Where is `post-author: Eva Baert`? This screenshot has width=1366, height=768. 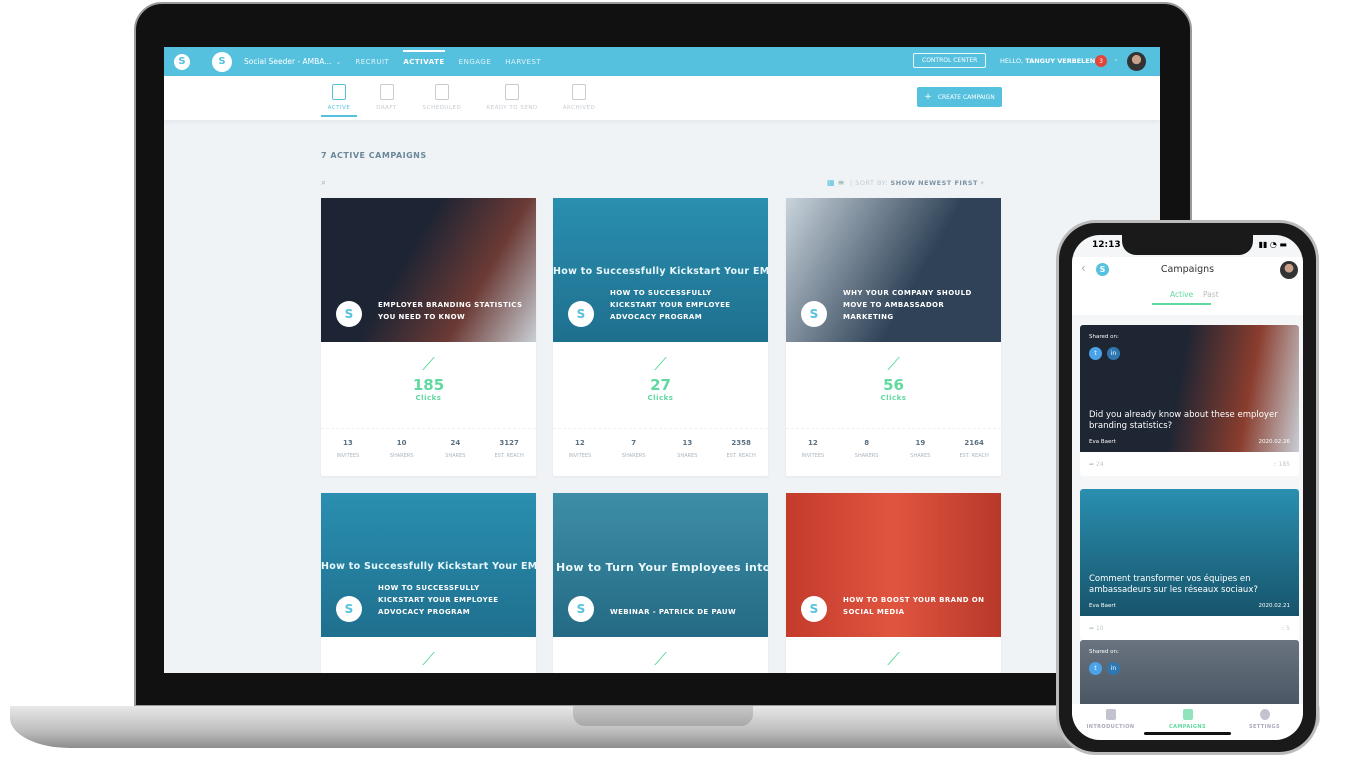 post-author: Eva Baert is located at coordinates (1102, 606).